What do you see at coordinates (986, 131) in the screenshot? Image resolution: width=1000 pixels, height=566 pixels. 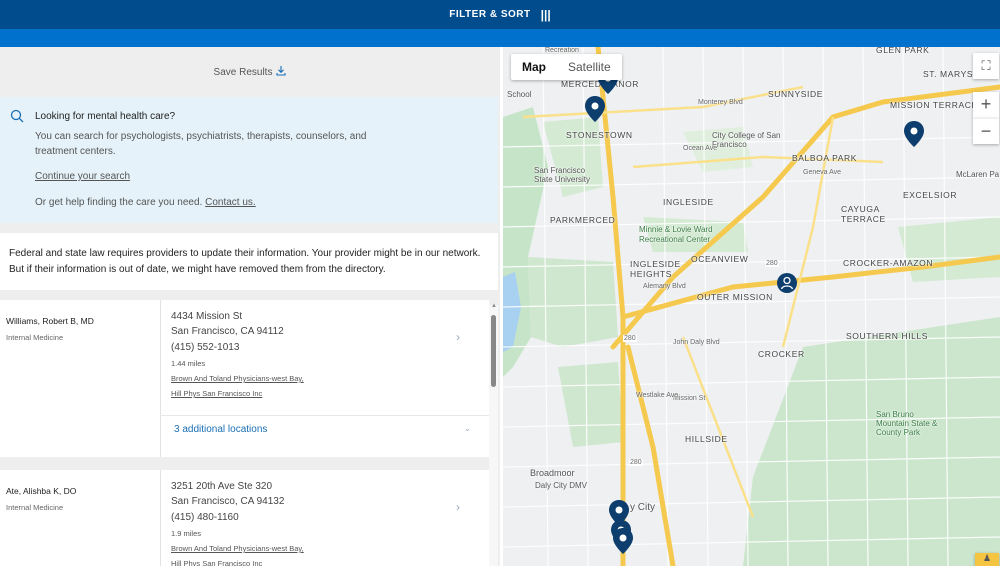 I see `zoom-out-button: −` at bounding box center [986, 131].